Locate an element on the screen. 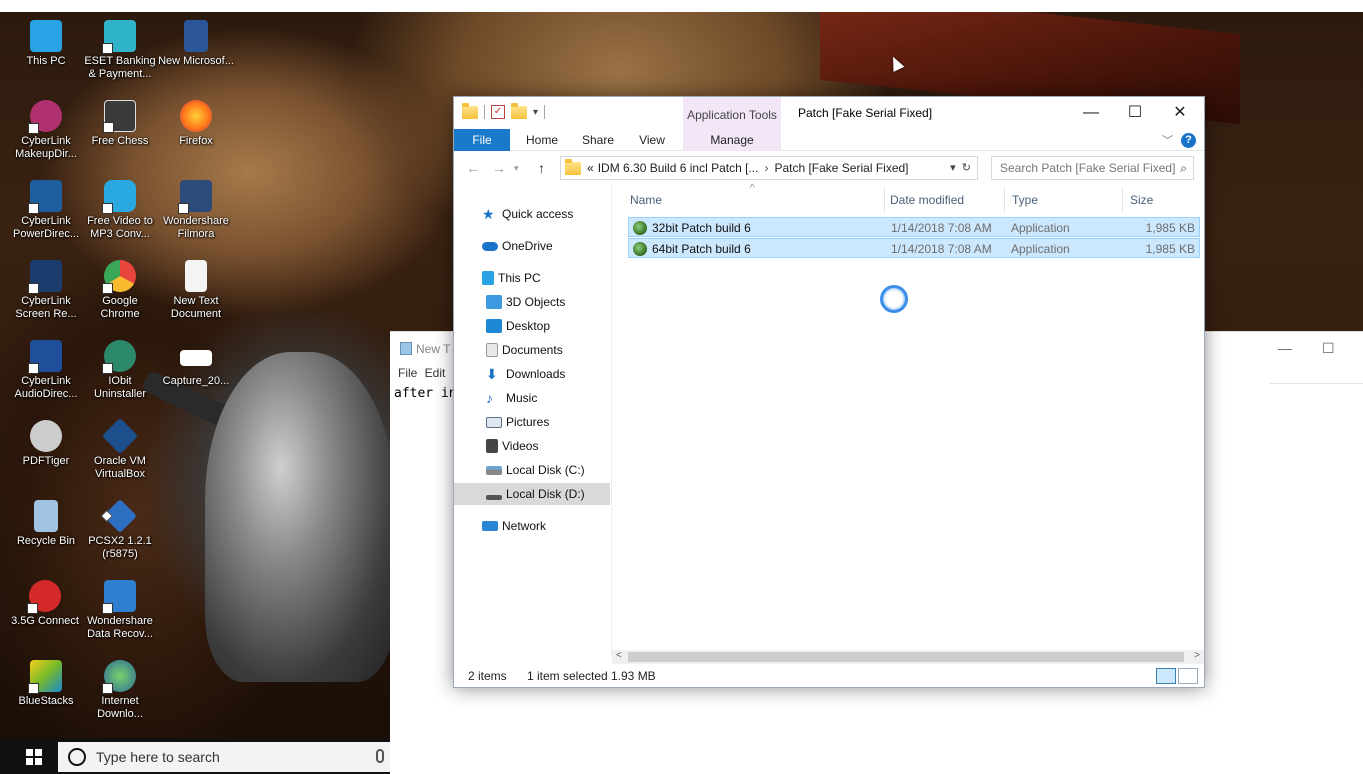  tab-manage: Manage is located at coordinates (732, 140).